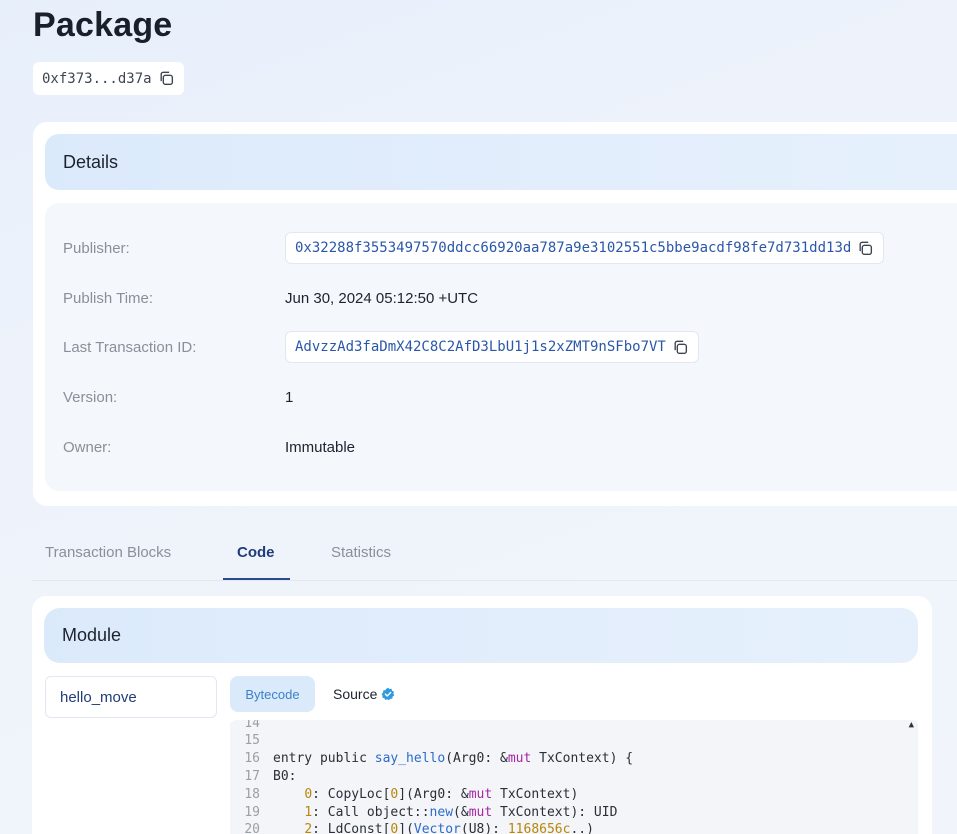  I want to click on code-text: ](, so click(406, 828).